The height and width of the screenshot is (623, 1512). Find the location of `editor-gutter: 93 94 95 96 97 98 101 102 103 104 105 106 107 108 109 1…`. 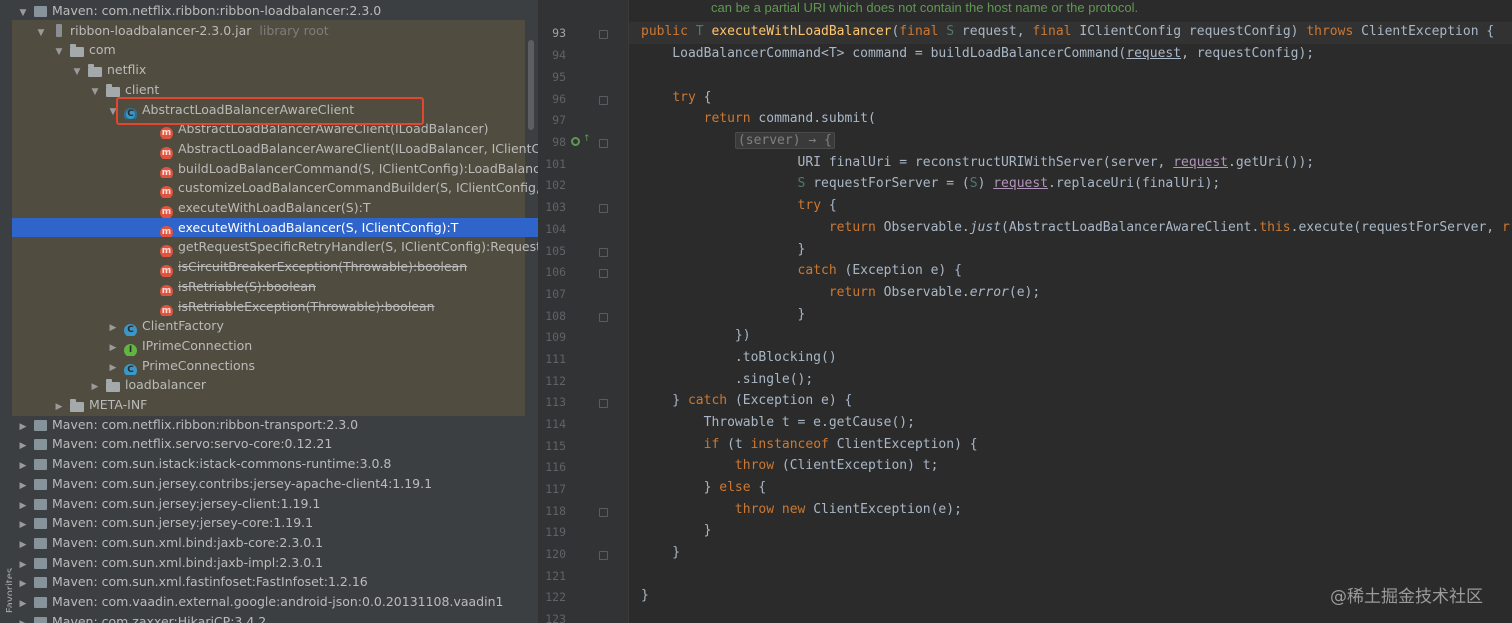

editor-gutter: 93 94 95 96 97 98 101 102 103 104 105 106 107 108 109 1… is located at coordinates (583, 311).